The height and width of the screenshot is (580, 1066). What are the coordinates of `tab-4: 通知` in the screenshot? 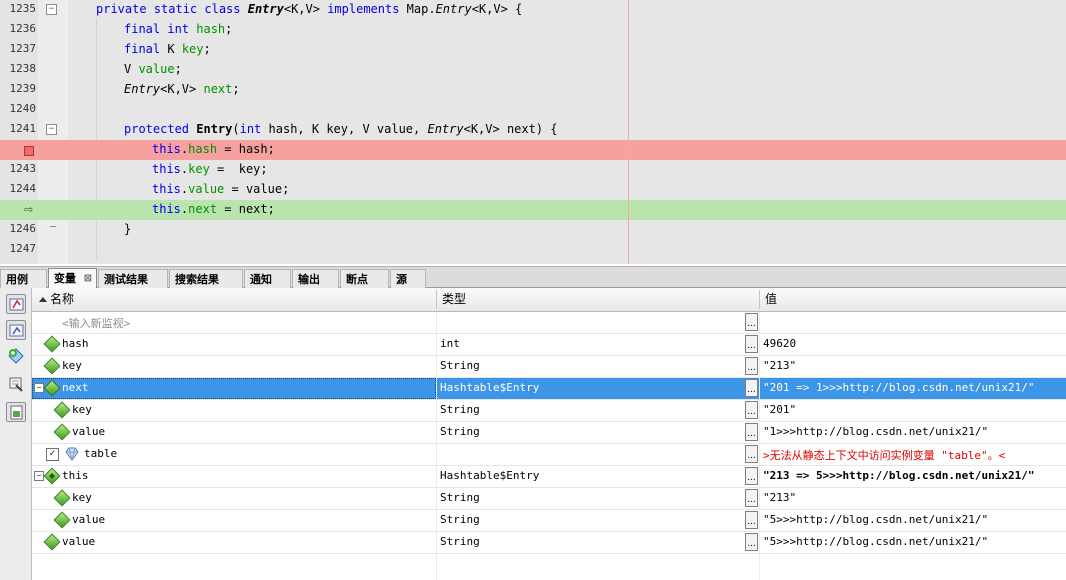 It's located at (267, 278).